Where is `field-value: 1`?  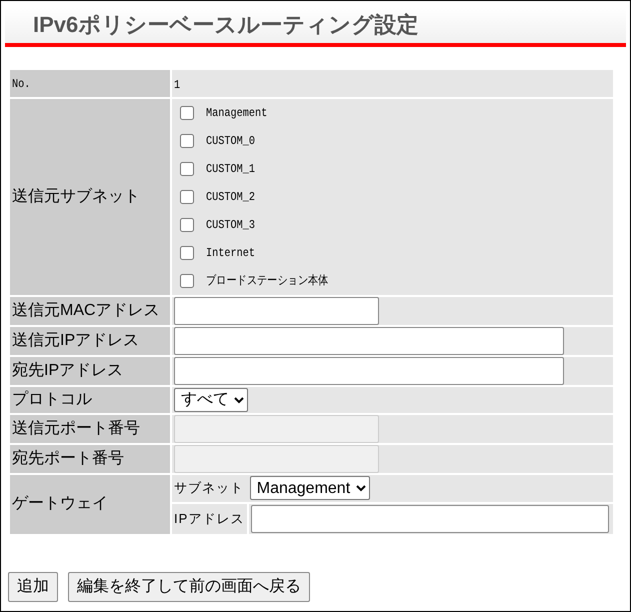
field-value: 1 is located at coordinates (177, 85).